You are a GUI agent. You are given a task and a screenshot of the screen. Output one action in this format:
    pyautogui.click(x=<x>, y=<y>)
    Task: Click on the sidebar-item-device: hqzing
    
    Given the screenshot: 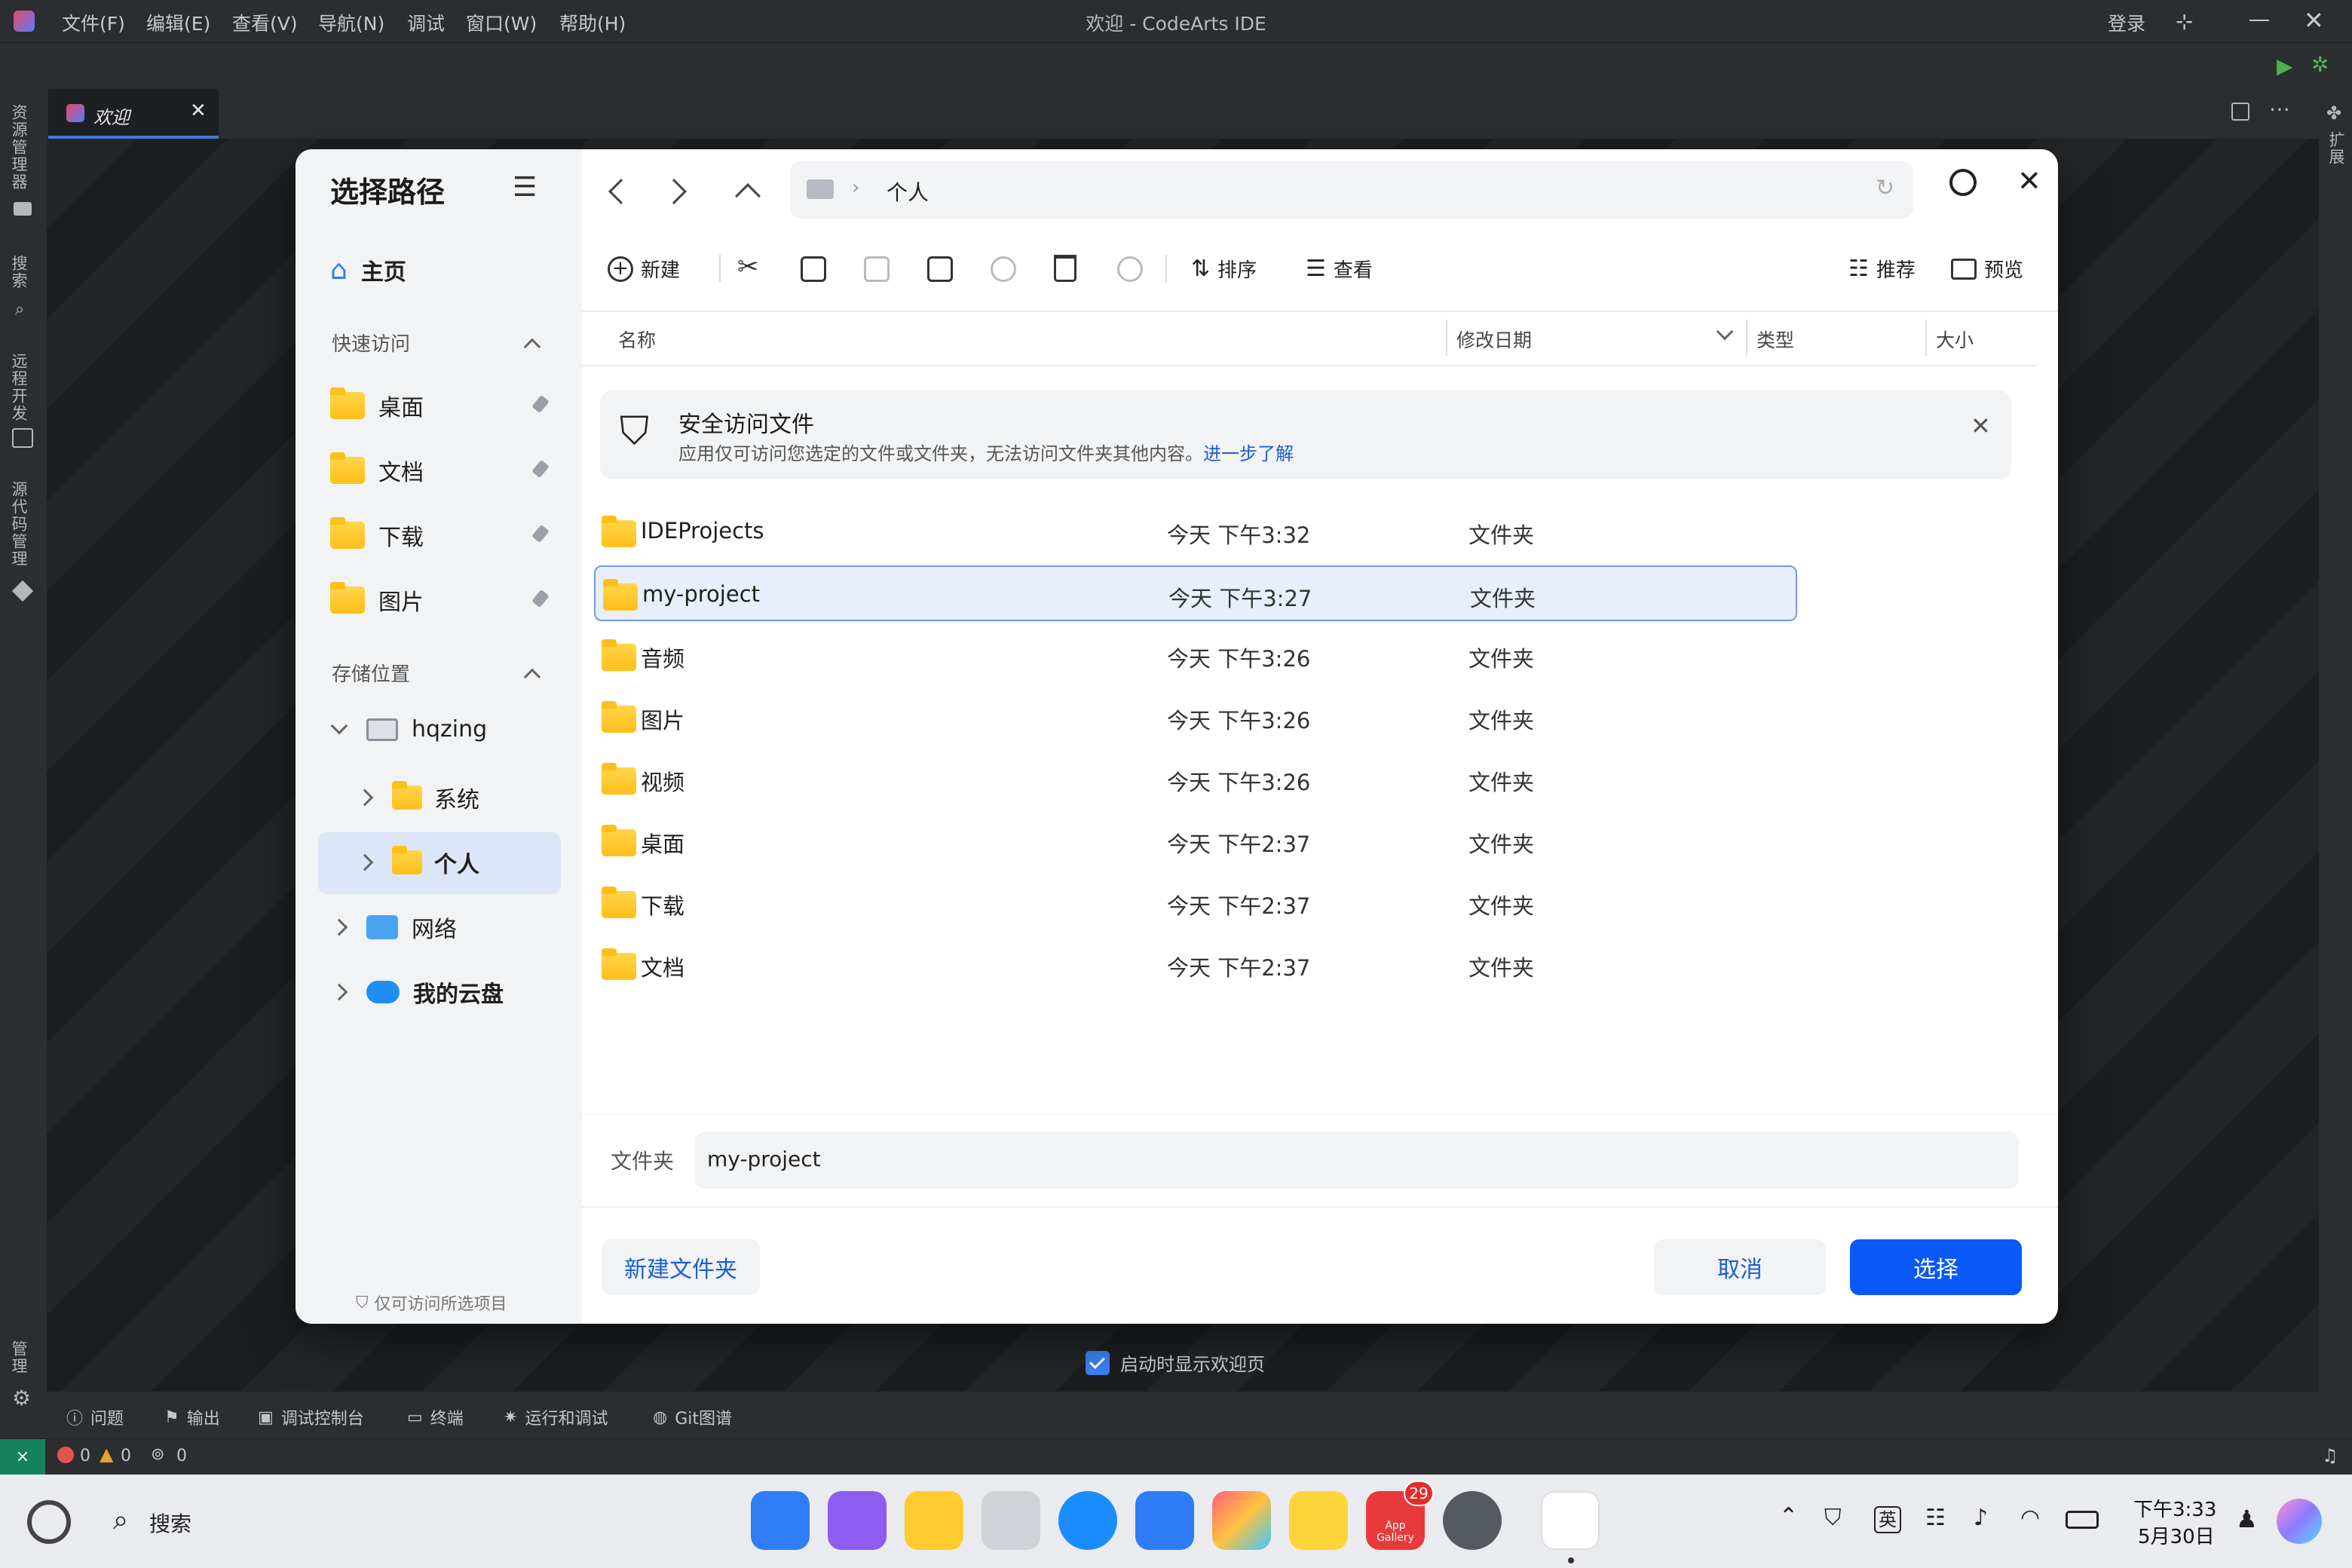 What is the action you would take?
    pyautogui.click(x=408, y=729)
    